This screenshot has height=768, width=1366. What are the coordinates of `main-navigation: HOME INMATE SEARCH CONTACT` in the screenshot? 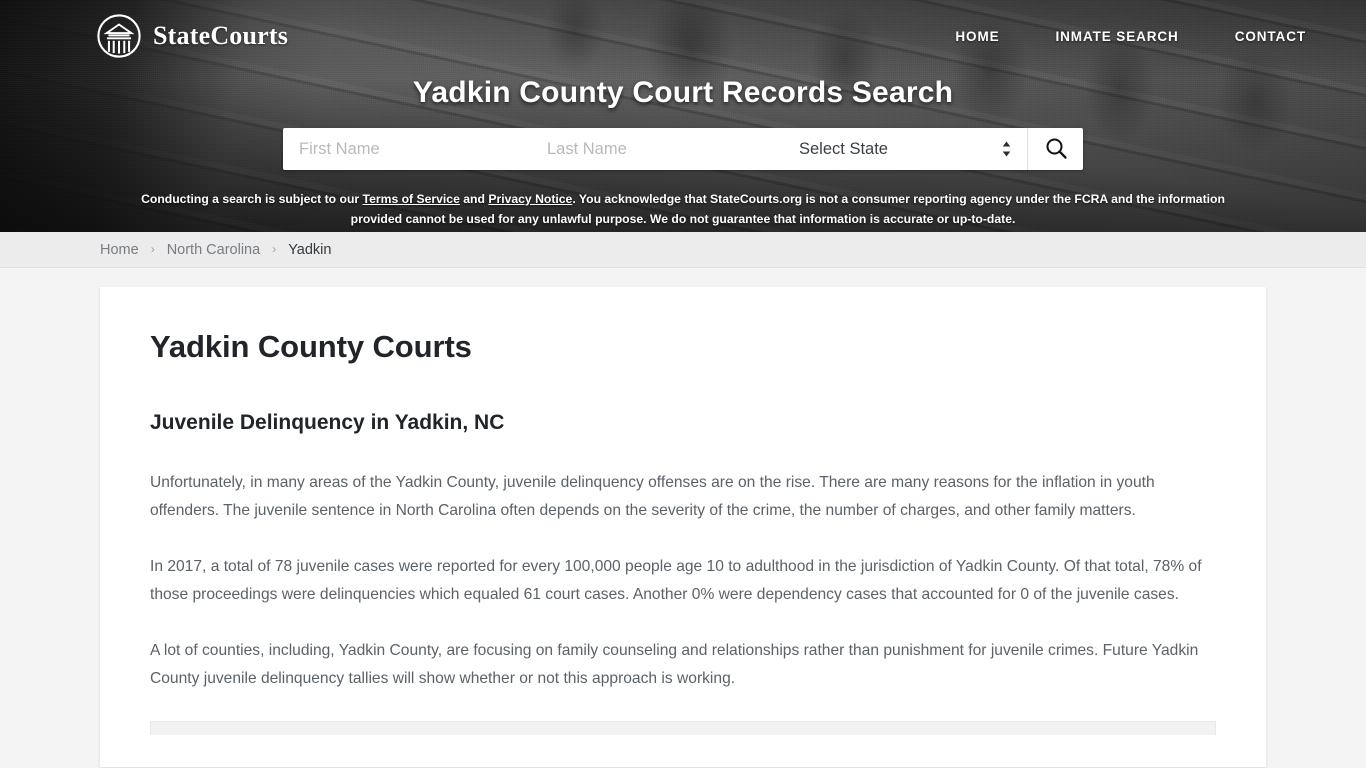 It's located at (1130, 36).